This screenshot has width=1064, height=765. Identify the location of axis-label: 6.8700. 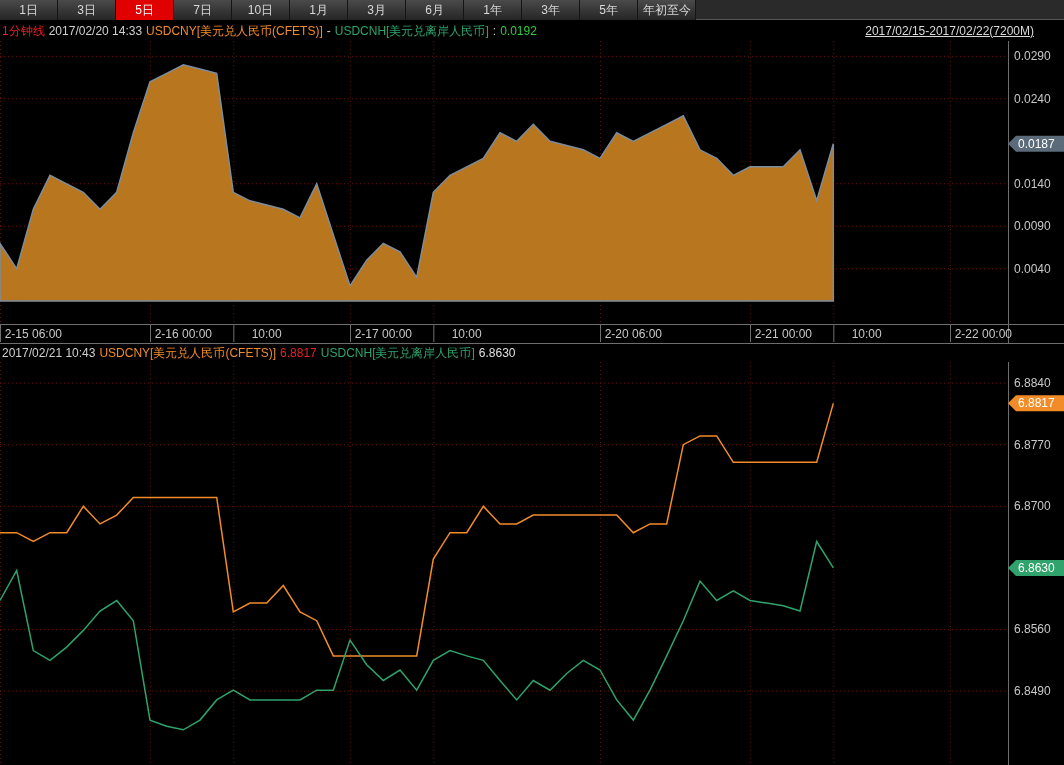
(1032, 506).